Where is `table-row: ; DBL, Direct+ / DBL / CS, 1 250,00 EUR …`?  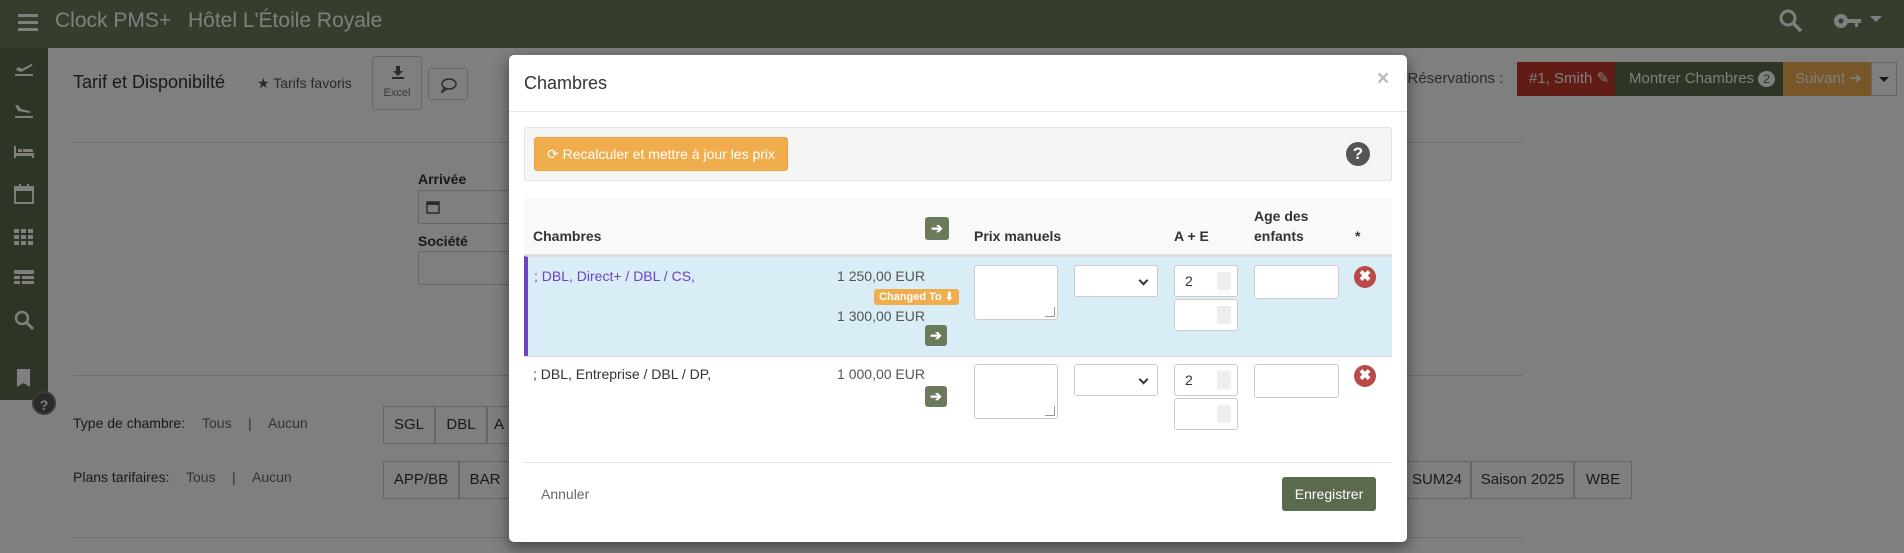
table-row: ; DBL, Direct+ / DBL / CS, 1 250,00 EUR … is located at coordinates (958, 306).